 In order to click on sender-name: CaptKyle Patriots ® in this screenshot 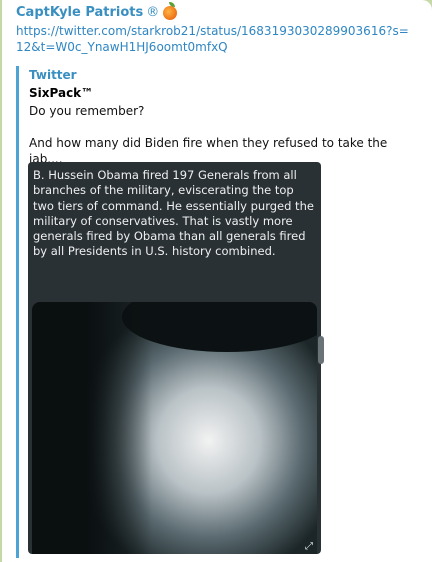, I will do `click(97, 10)`.